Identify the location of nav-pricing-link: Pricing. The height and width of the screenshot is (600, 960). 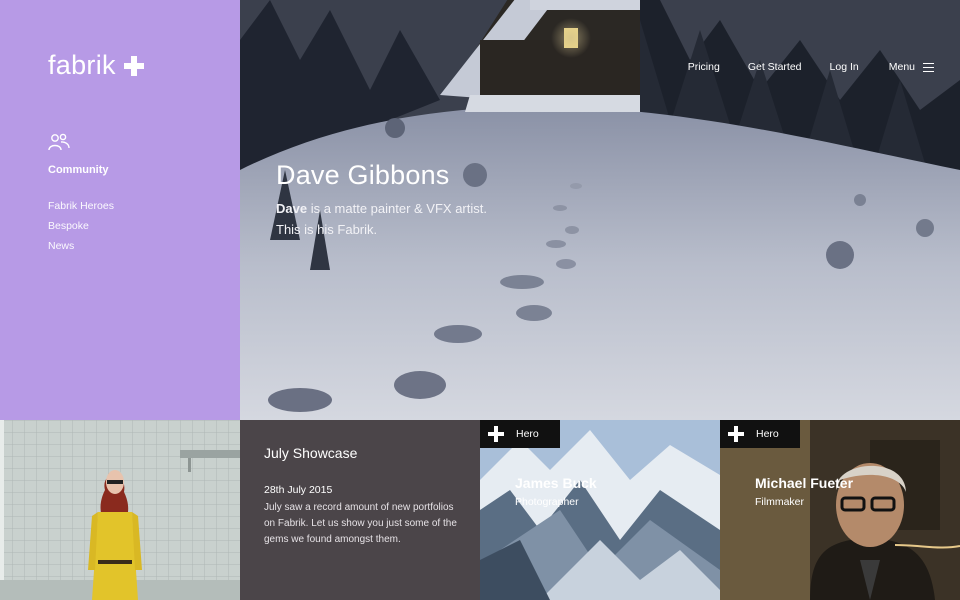
(704, 67).